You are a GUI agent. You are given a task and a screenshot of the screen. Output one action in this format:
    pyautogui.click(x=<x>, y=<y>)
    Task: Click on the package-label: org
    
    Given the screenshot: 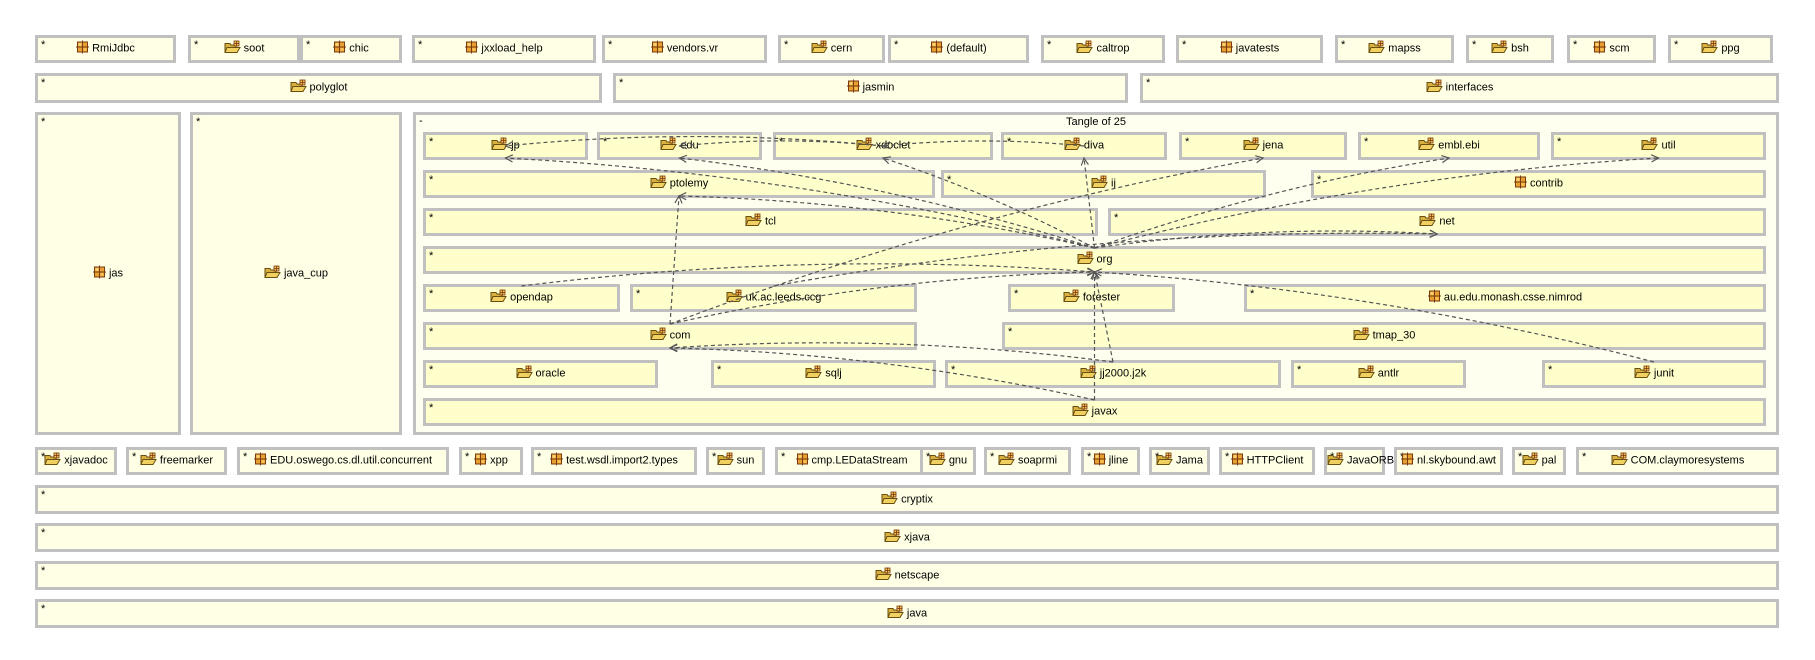 What is the action you would take?
    pyautogui.click(x=1094, y=260)
    